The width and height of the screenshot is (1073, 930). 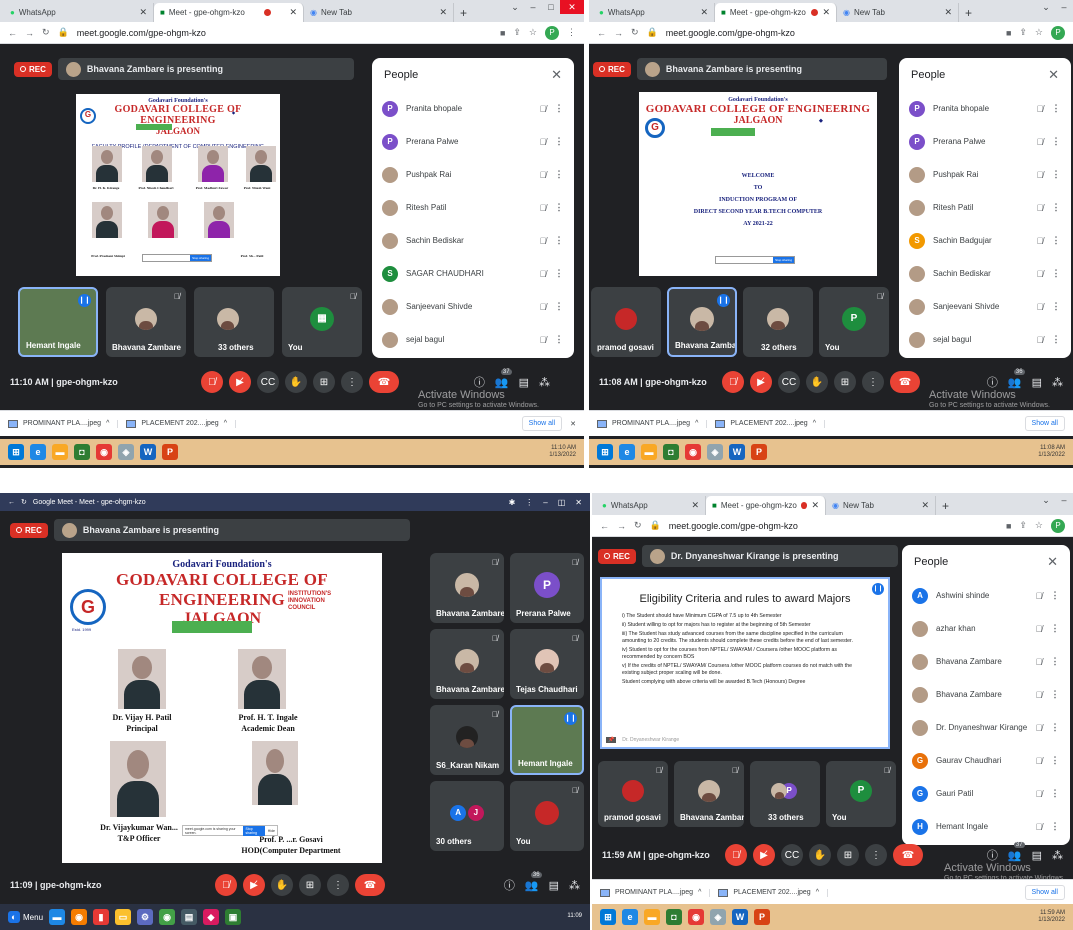 What do you see at coordinates (473, 273) in the screenshot?
I see `participant-row: S SAGAR CHAUDHARI 🎙̸ ⋮` at bounding box center [473, 273].